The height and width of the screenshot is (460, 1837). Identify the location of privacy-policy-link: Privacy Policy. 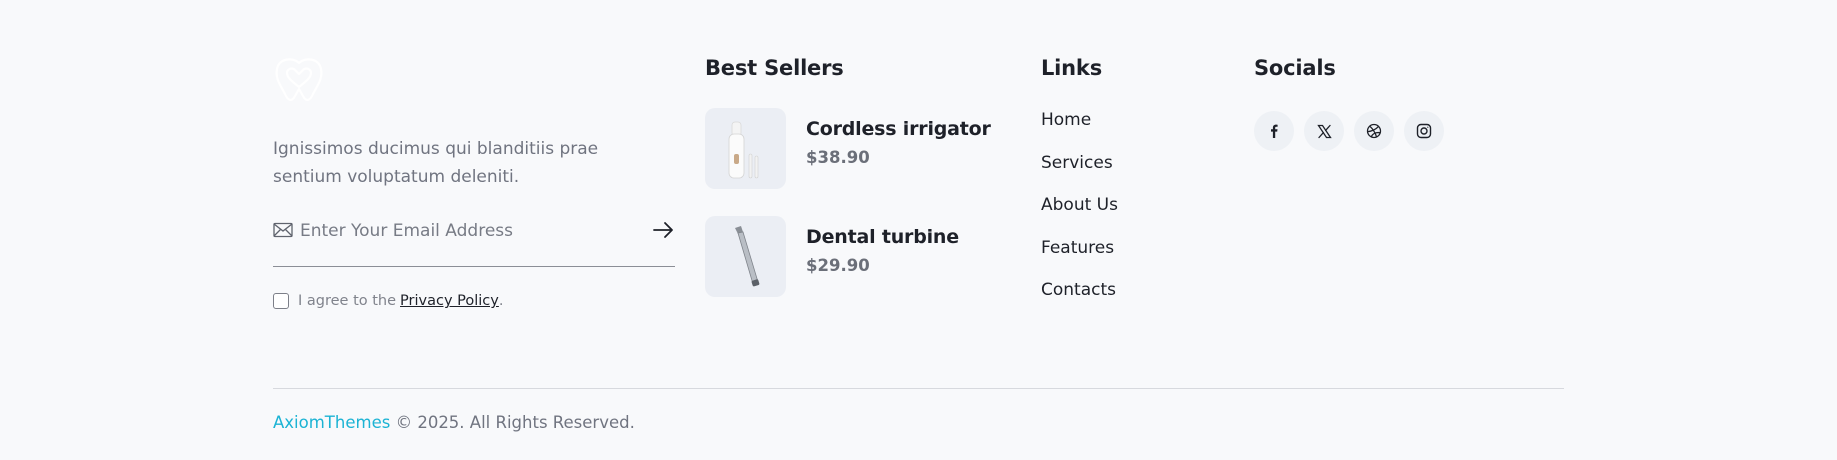
(449, 301).